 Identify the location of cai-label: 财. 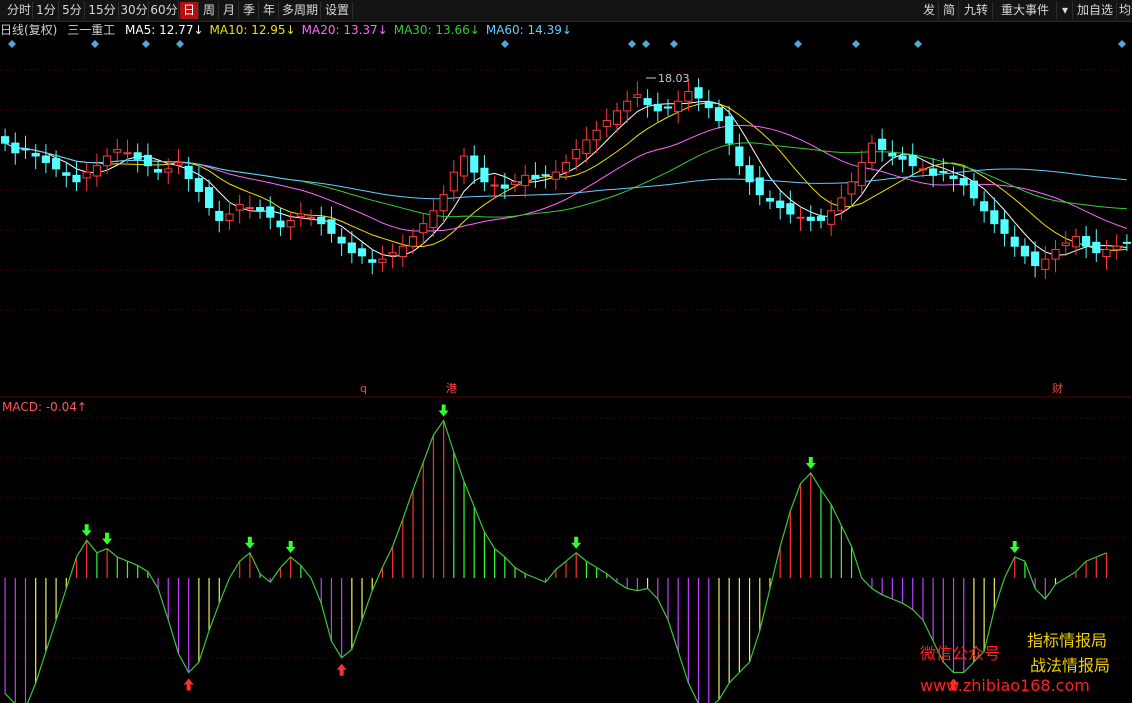
(1057, 388).